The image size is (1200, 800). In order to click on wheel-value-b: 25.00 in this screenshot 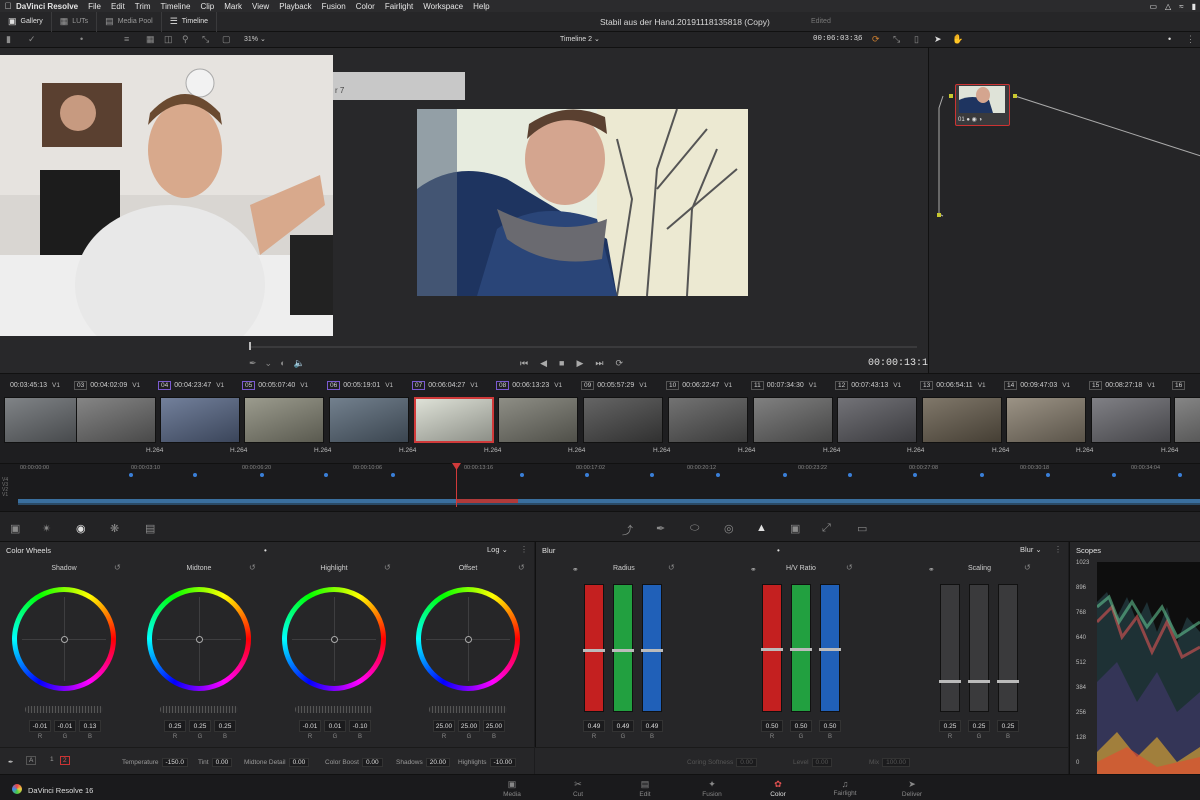, I will do `click(494, 726)`.